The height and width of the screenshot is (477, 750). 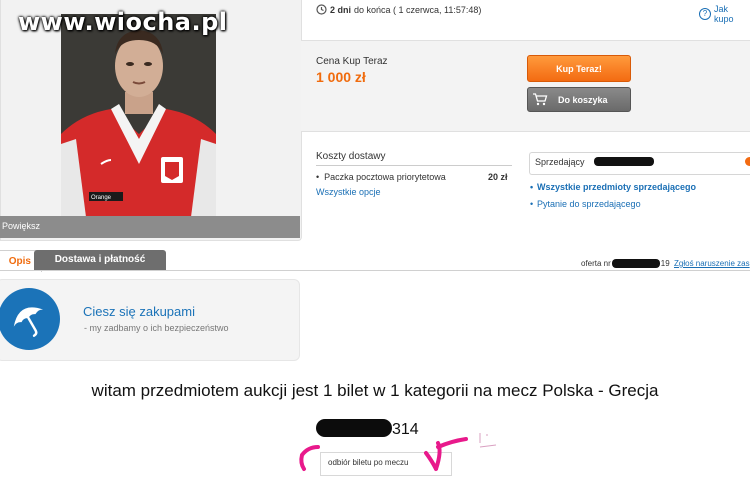 I want to click on safety-title: Ciesz się zakupami, so click(x=139, y=311).